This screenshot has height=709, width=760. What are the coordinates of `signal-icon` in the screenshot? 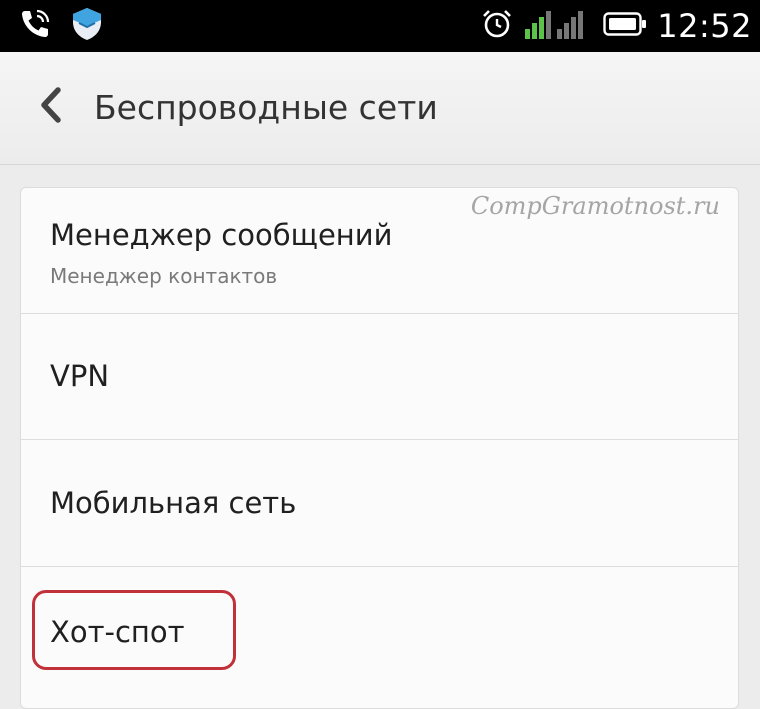 It's located at (558, 26).